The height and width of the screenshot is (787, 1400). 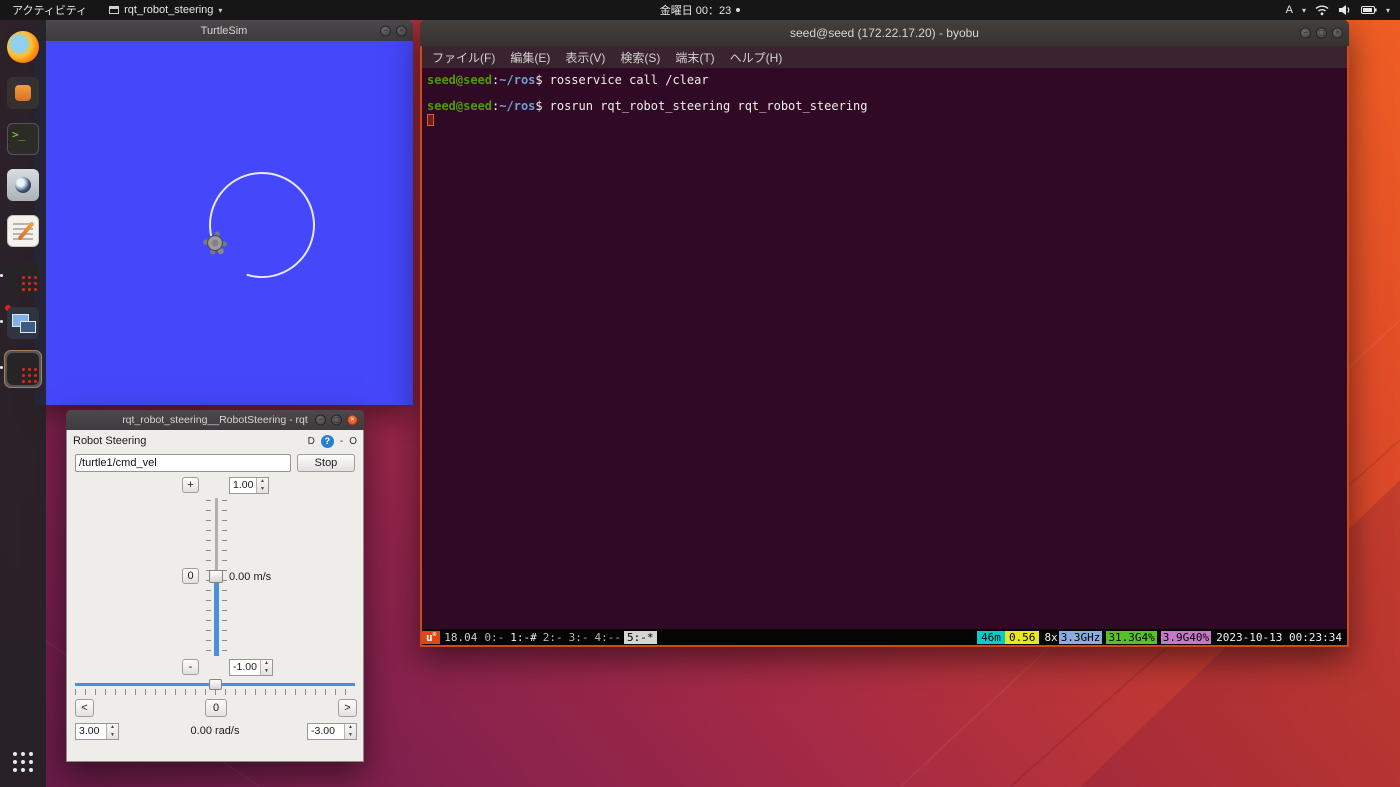 I want to click on stop-button: Stop, so click(x=326, y=463).